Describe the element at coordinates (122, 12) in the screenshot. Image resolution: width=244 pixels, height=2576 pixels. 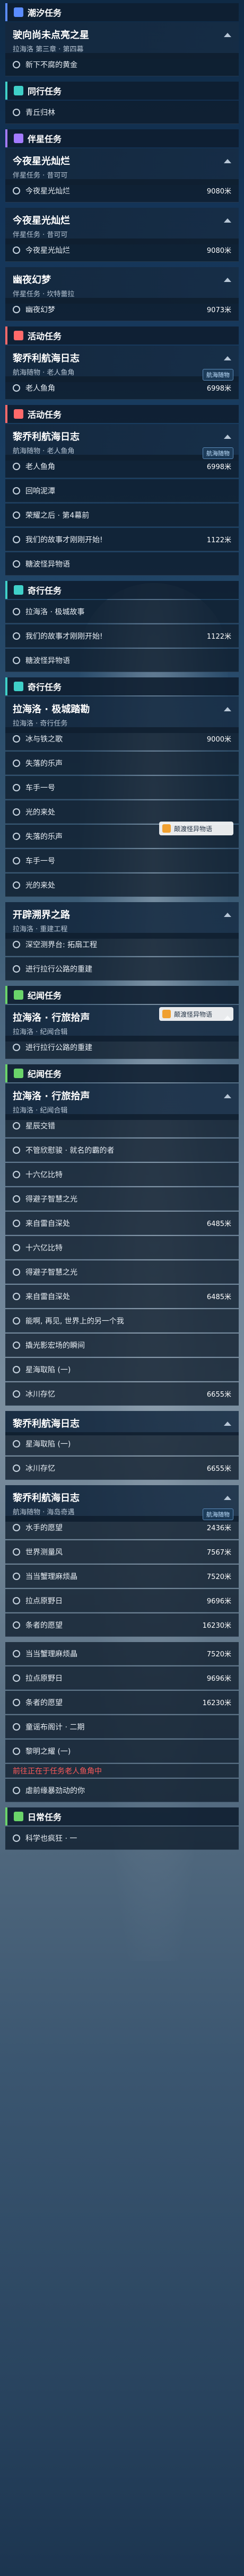
I see `category-header: 潮汐任务` at that location.